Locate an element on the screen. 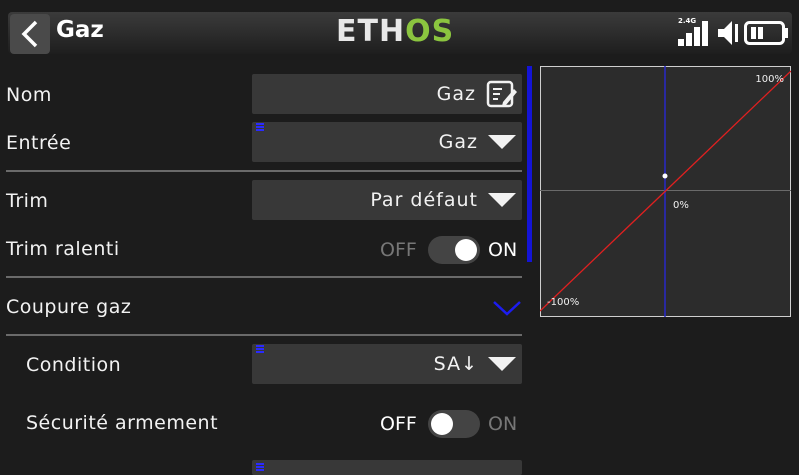 This screenshot has width=799, height=475. back-button is located at coordinates (30, 34).